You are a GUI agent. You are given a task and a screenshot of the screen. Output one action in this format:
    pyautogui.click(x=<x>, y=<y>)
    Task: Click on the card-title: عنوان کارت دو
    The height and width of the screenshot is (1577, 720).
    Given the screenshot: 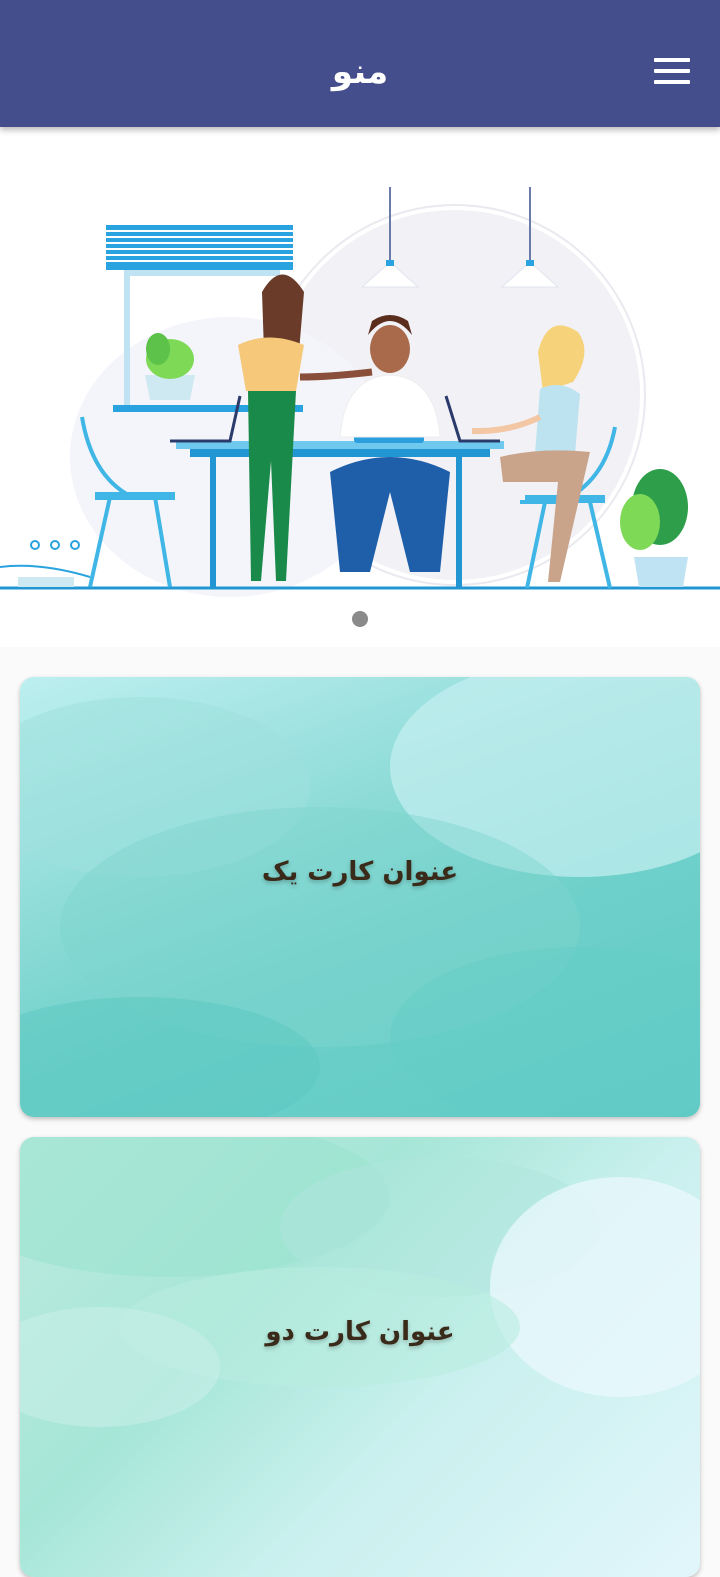 What is the action you would take?
    pyautogui.click(x=360, y=1332)
    